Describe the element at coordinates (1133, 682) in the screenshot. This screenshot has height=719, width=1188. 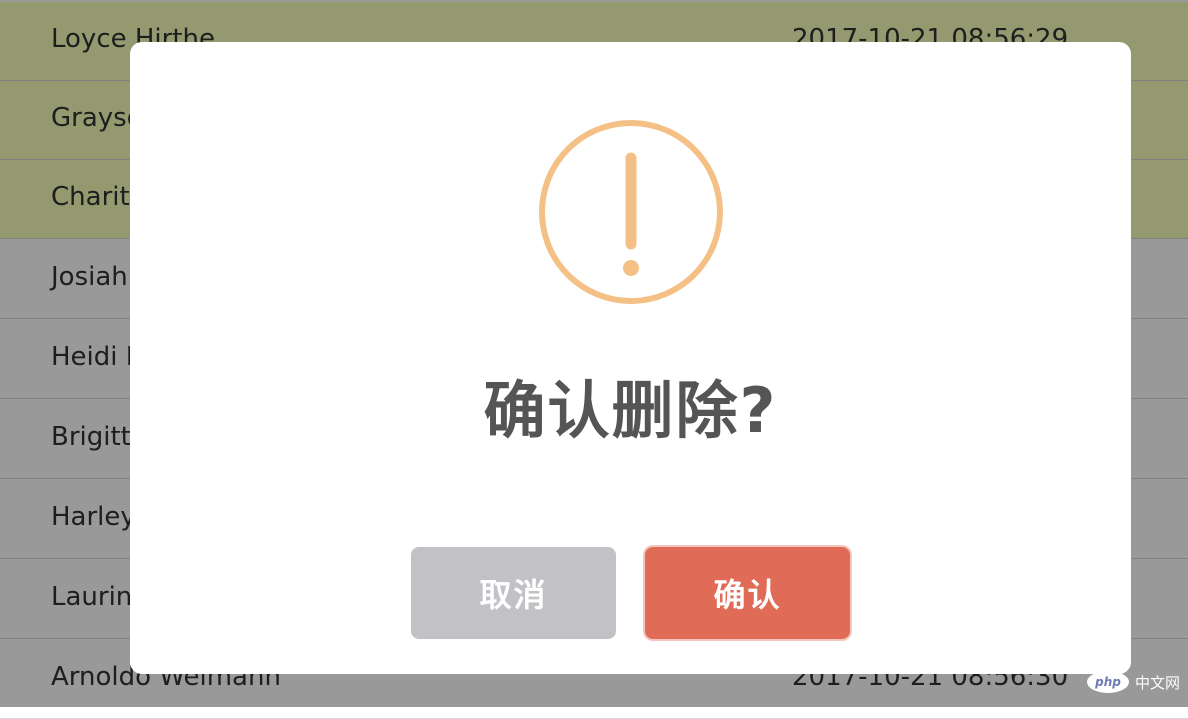
I see `watermark: php 中文网` at that location.